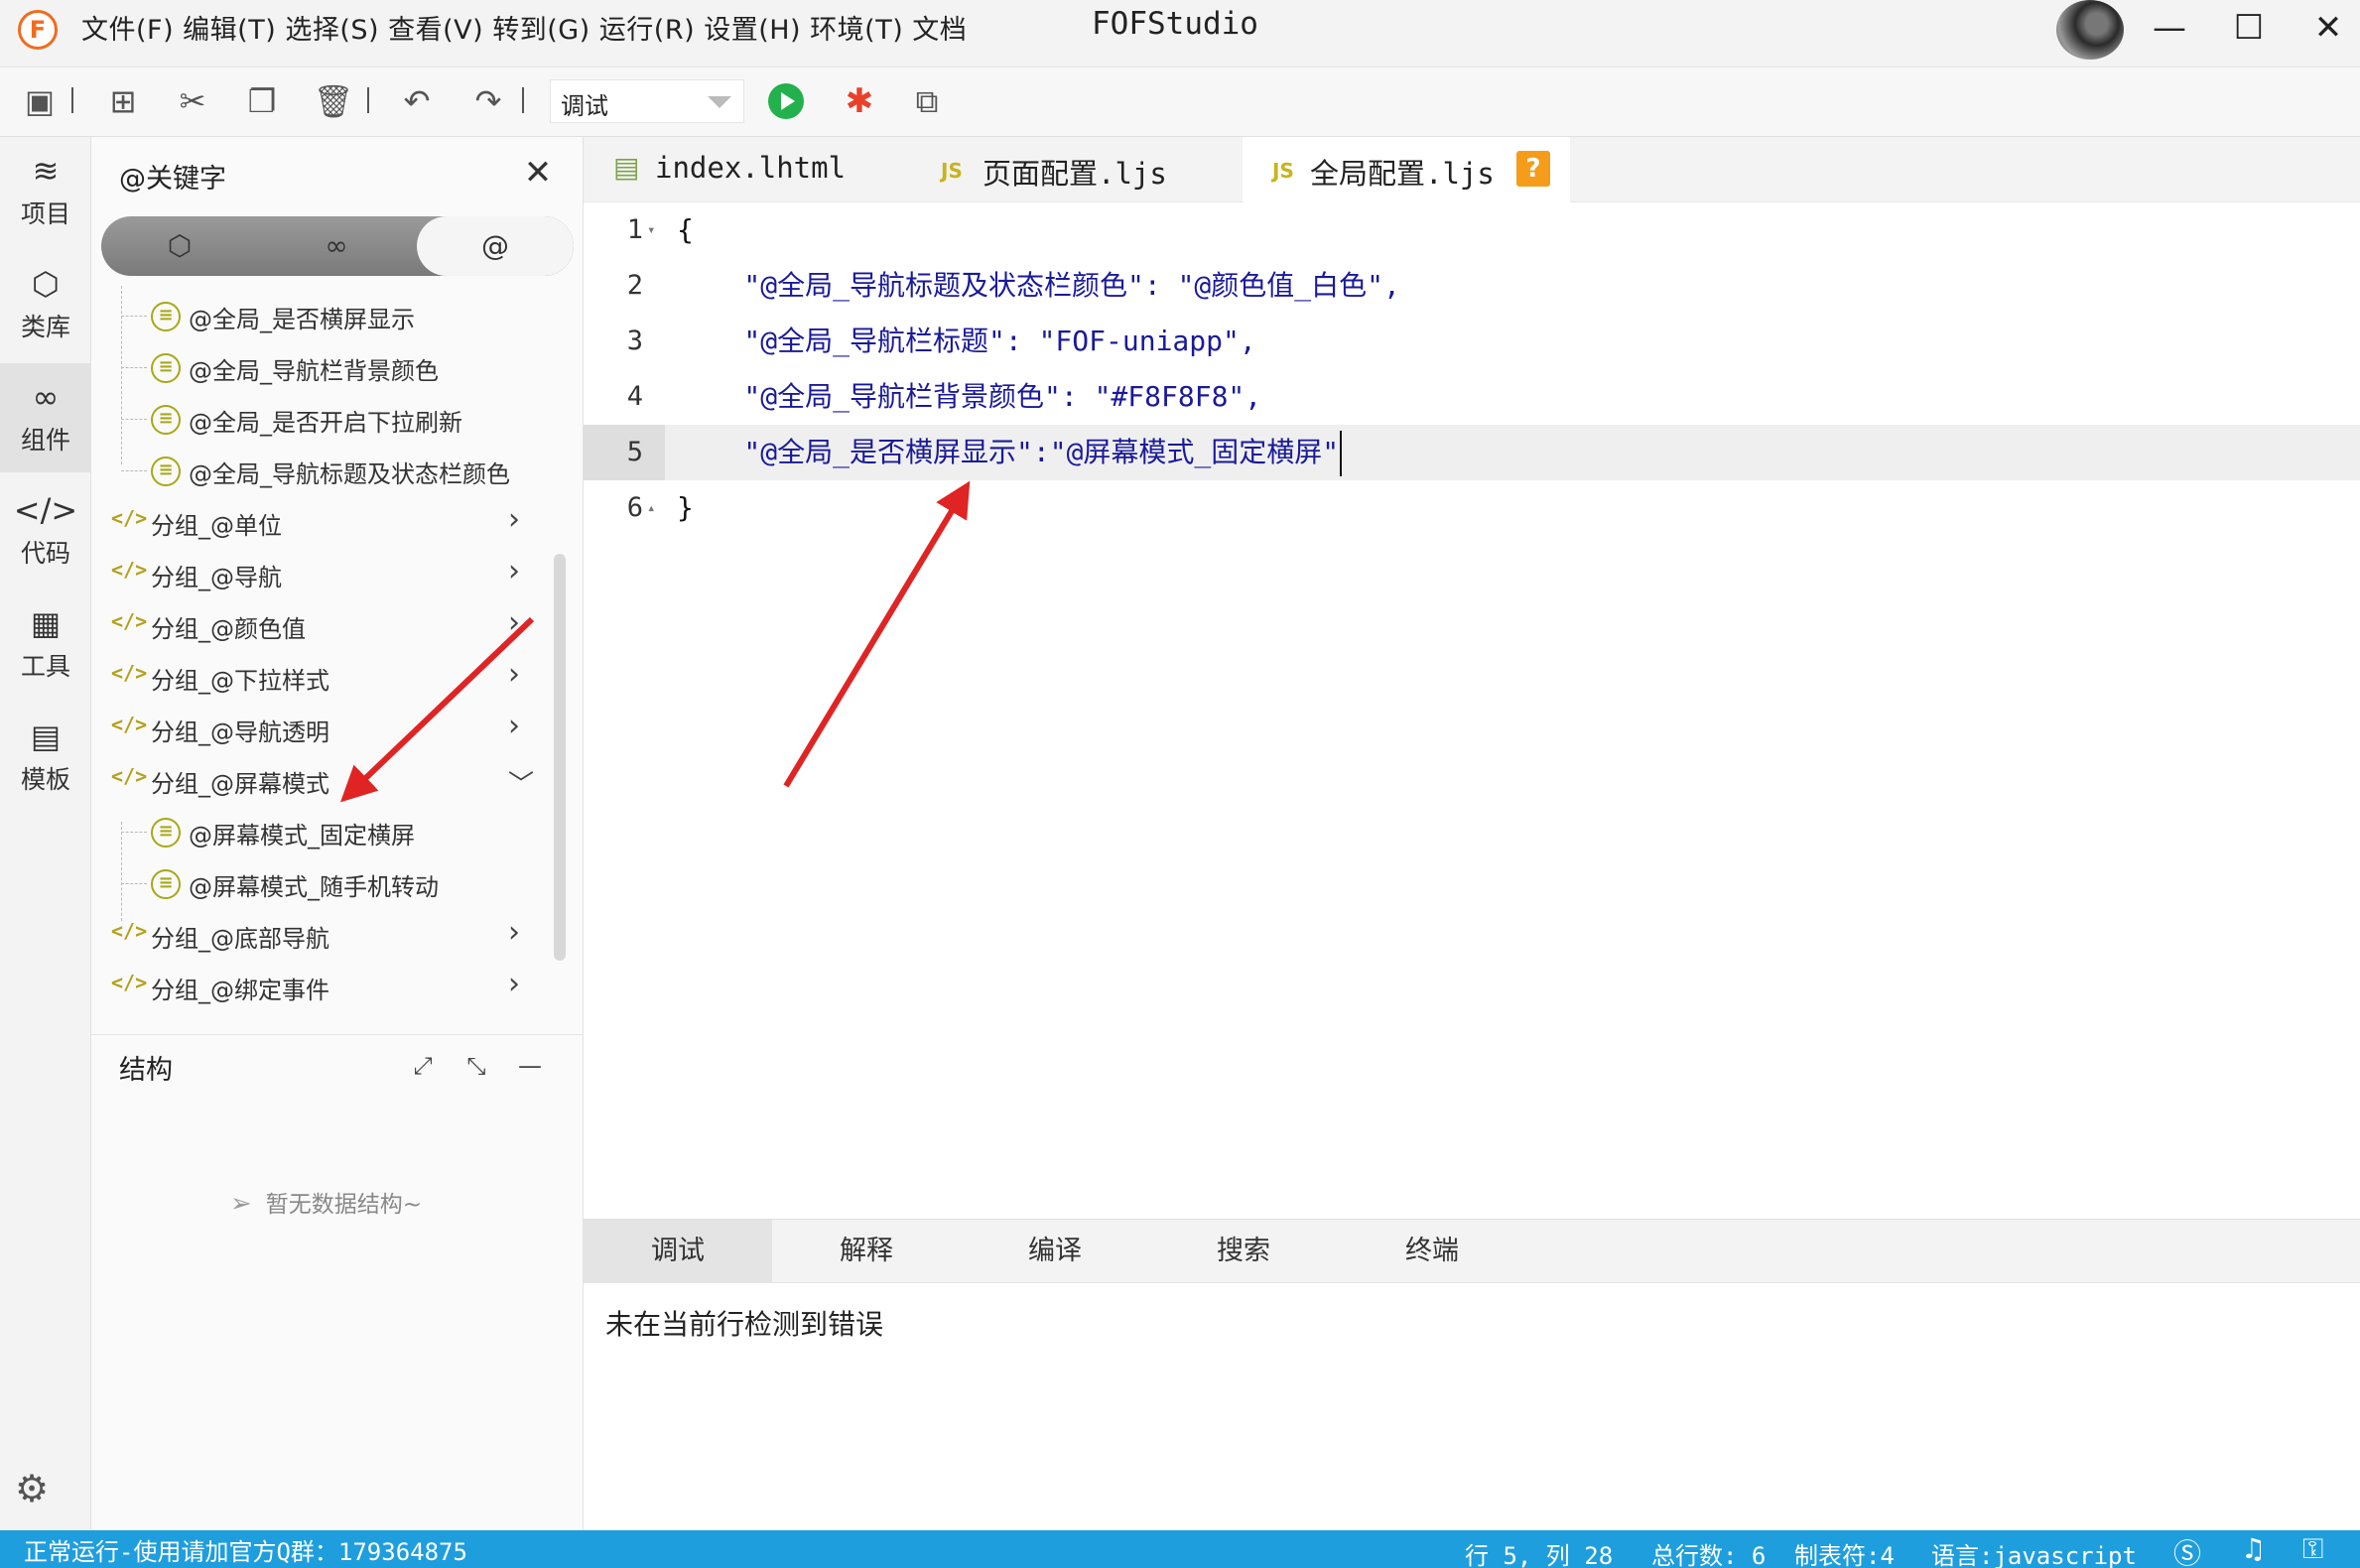  Describe the element at coordinates (1844, 1552) in the screenshot. I see `status-tab-size: 制表符:4` at that location.